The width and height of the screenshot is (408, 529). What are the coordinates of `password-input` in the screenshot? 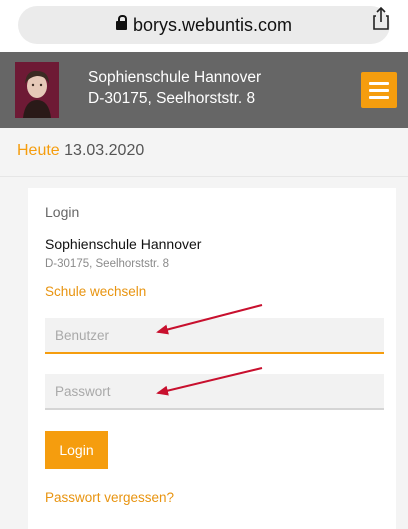 It's located at (214, 392).